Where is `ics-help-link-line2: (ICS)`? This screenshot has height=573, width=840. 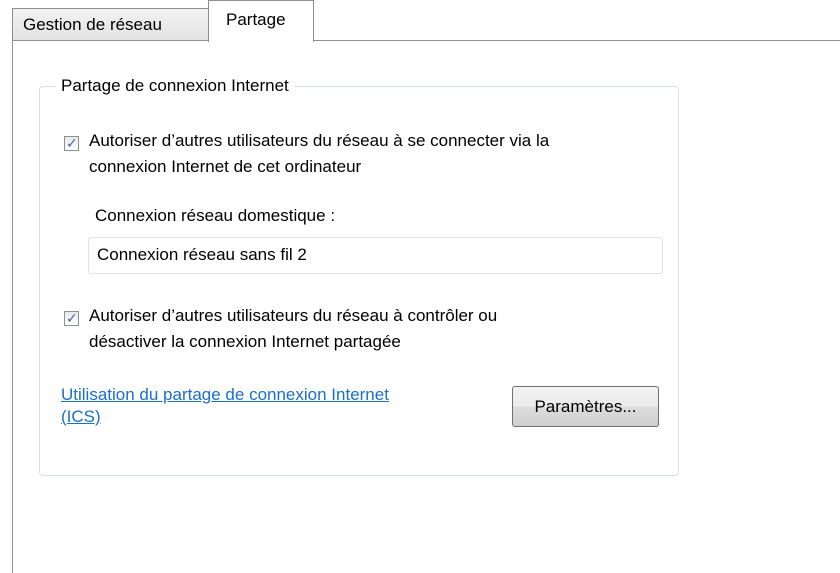
ics-help-link-line2: (ICS) is located at coordinates (81, 416).